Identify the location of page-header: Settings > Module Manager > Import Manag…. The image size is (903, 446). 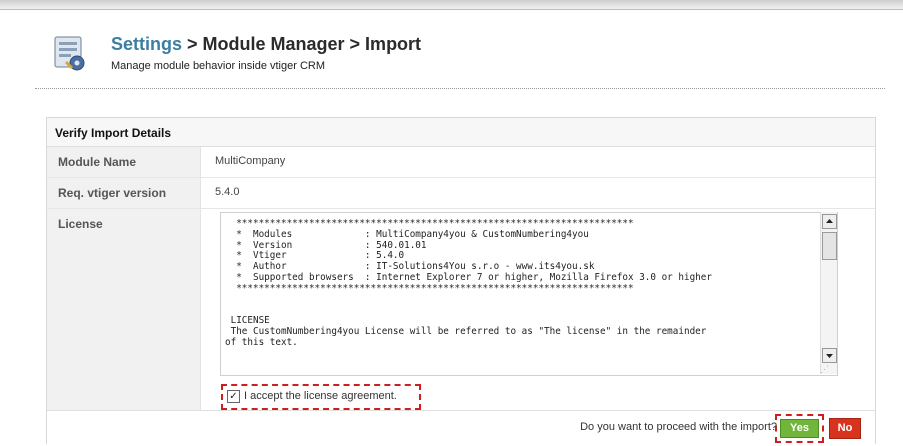
(460, 56).